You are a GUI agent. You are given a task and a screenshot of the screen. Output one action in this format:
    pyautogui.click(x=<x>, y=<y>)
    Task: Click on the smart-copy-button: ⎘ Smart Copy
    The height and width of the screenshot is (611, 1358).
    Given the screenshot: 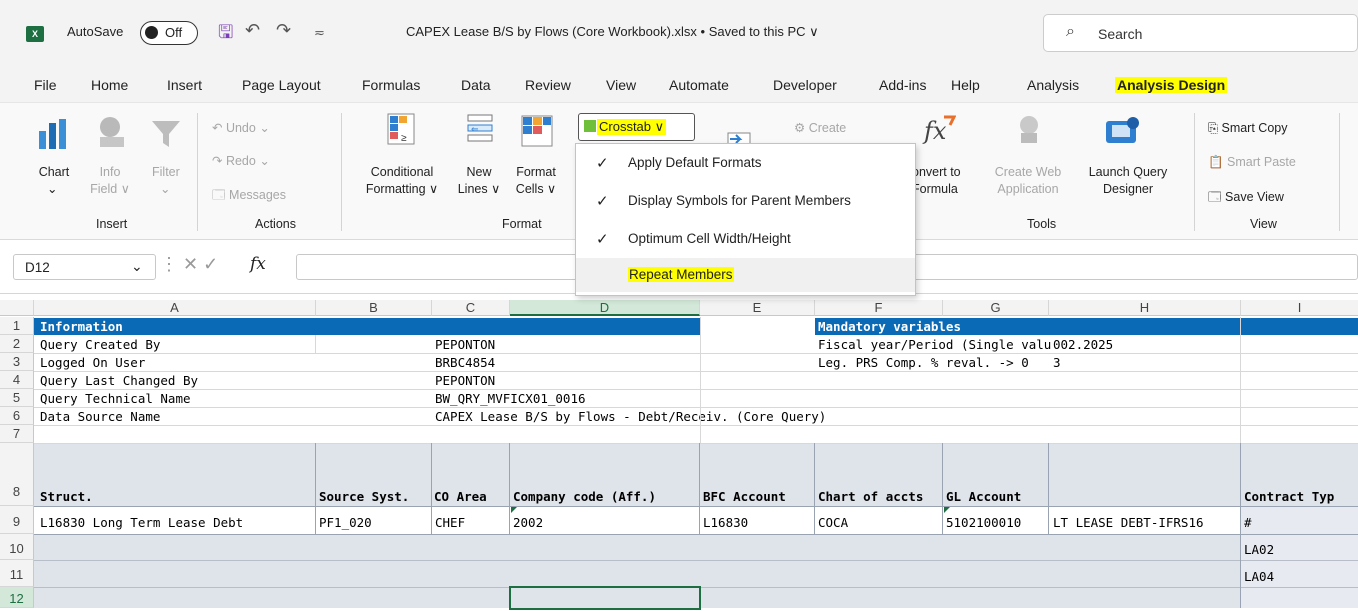 What is the action you would take?
    pyautogui.click(x=1247, y=128)
    